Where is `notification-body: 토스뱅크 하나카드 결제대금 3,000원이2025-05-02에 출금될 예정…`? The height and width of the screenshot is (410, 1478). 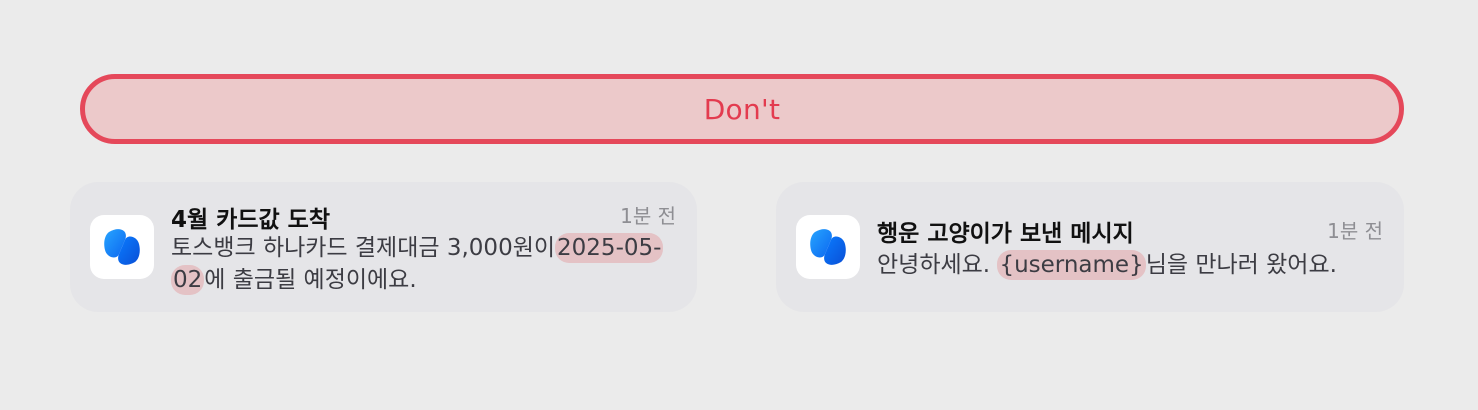 notification-body: 토스뱅크 하나카드 결제대금 3,000원이2025-05-02에 출금될 예정… is located at coordinates (421, 264).